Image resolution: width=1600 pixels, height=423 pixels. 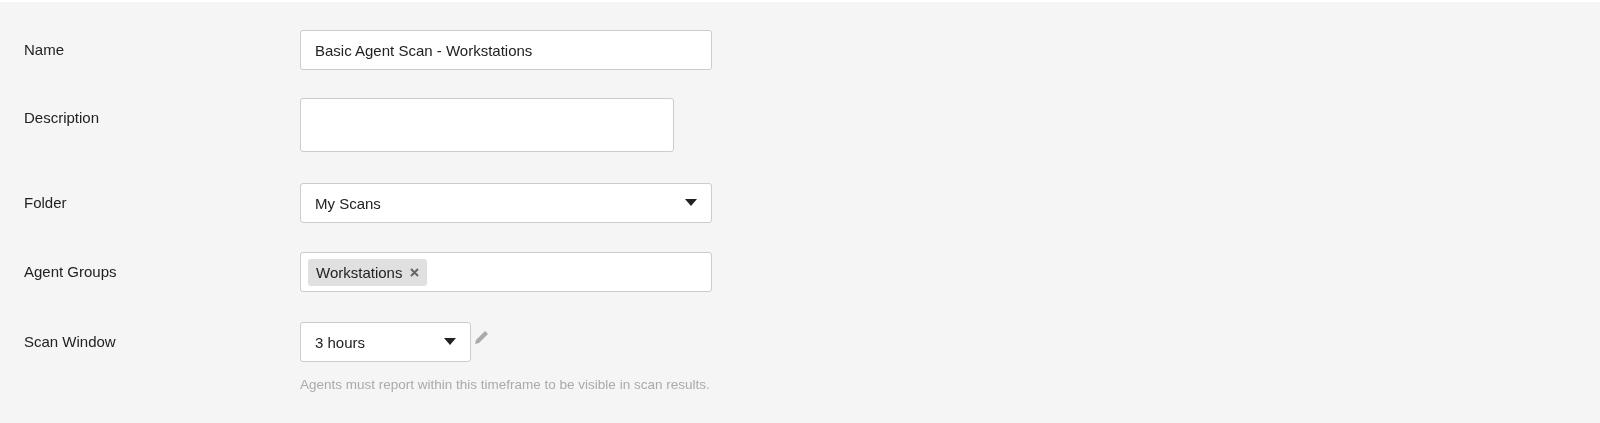 I want to click on agent-groups-field: Workstations, so click(x=506, y=272).